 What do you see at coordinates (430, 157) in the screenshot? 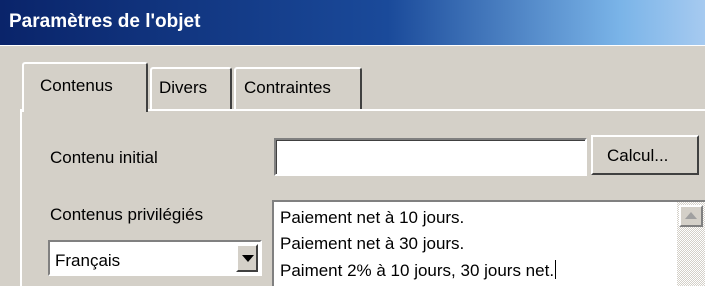
I see `initial-content-input` at bounding box center [430, 157].